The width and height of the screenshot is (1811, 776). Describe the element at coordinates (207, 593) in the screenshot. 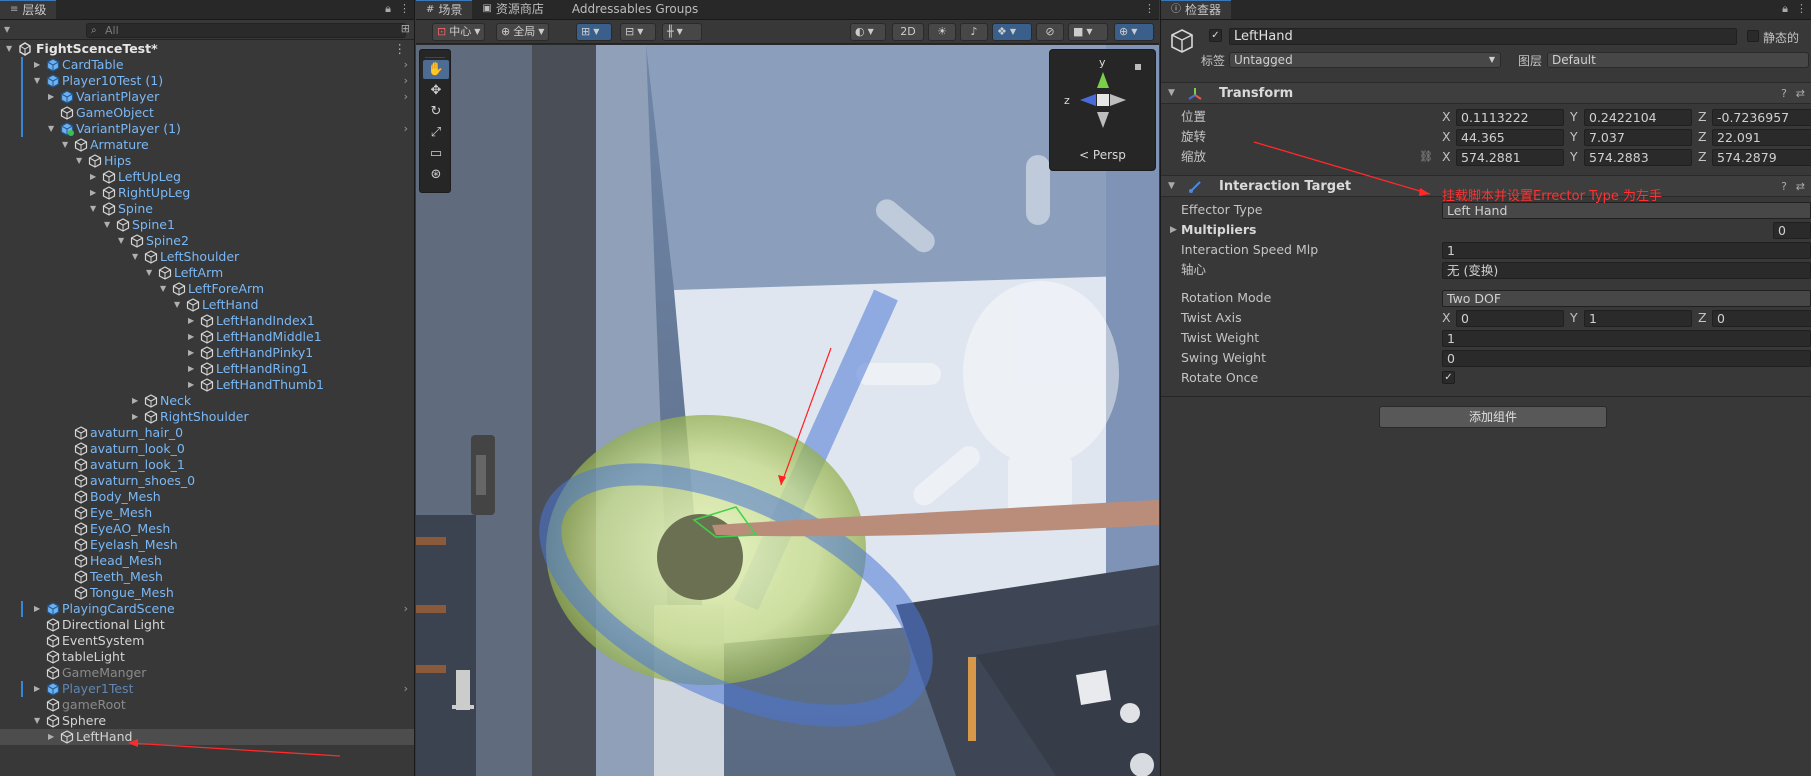

I see `hierarchy-row: Tongue_Mesh` at that location.